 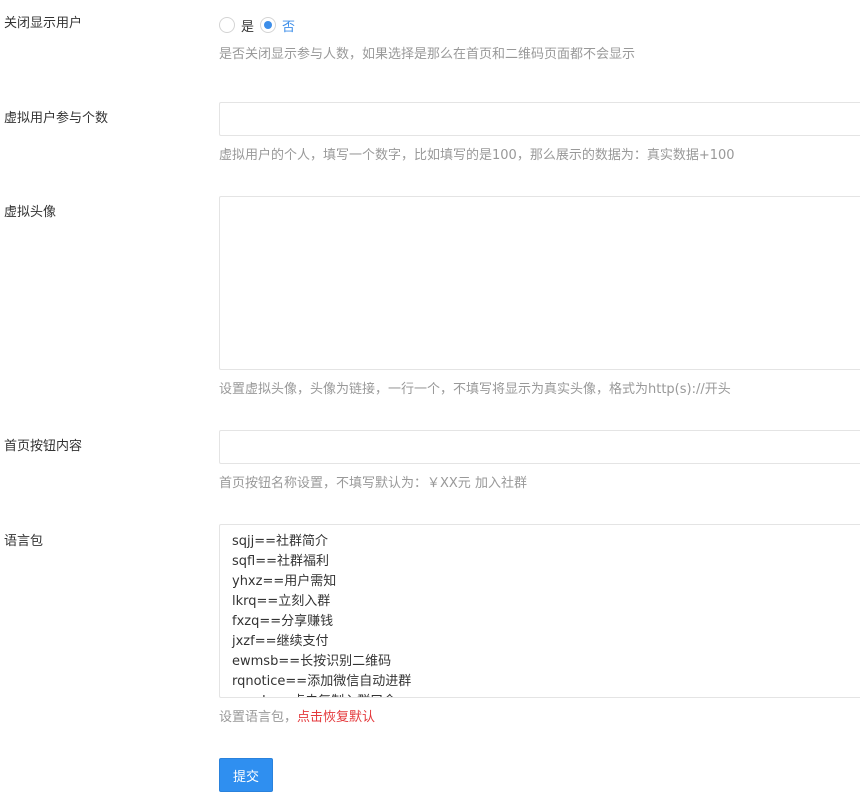 I want to click on language-pack-help: 设置语言包，点击恢复默认, so click(x=297, y=718).